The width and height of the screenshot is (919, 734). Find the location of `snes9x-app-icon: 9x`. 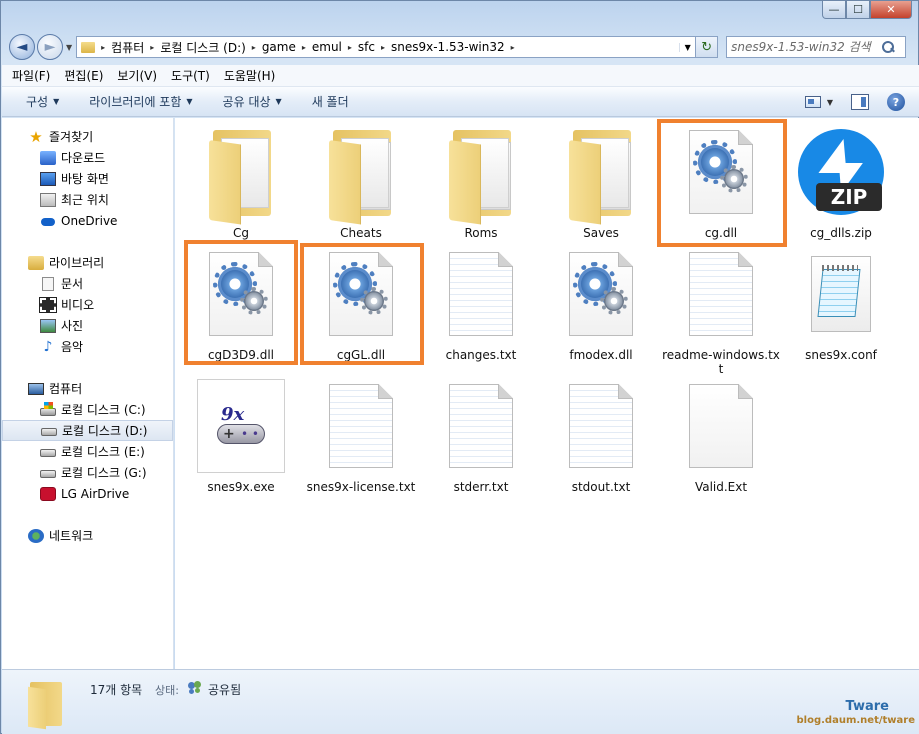

snes9x-app-icon: 9x is located at coordinates (241, 426).